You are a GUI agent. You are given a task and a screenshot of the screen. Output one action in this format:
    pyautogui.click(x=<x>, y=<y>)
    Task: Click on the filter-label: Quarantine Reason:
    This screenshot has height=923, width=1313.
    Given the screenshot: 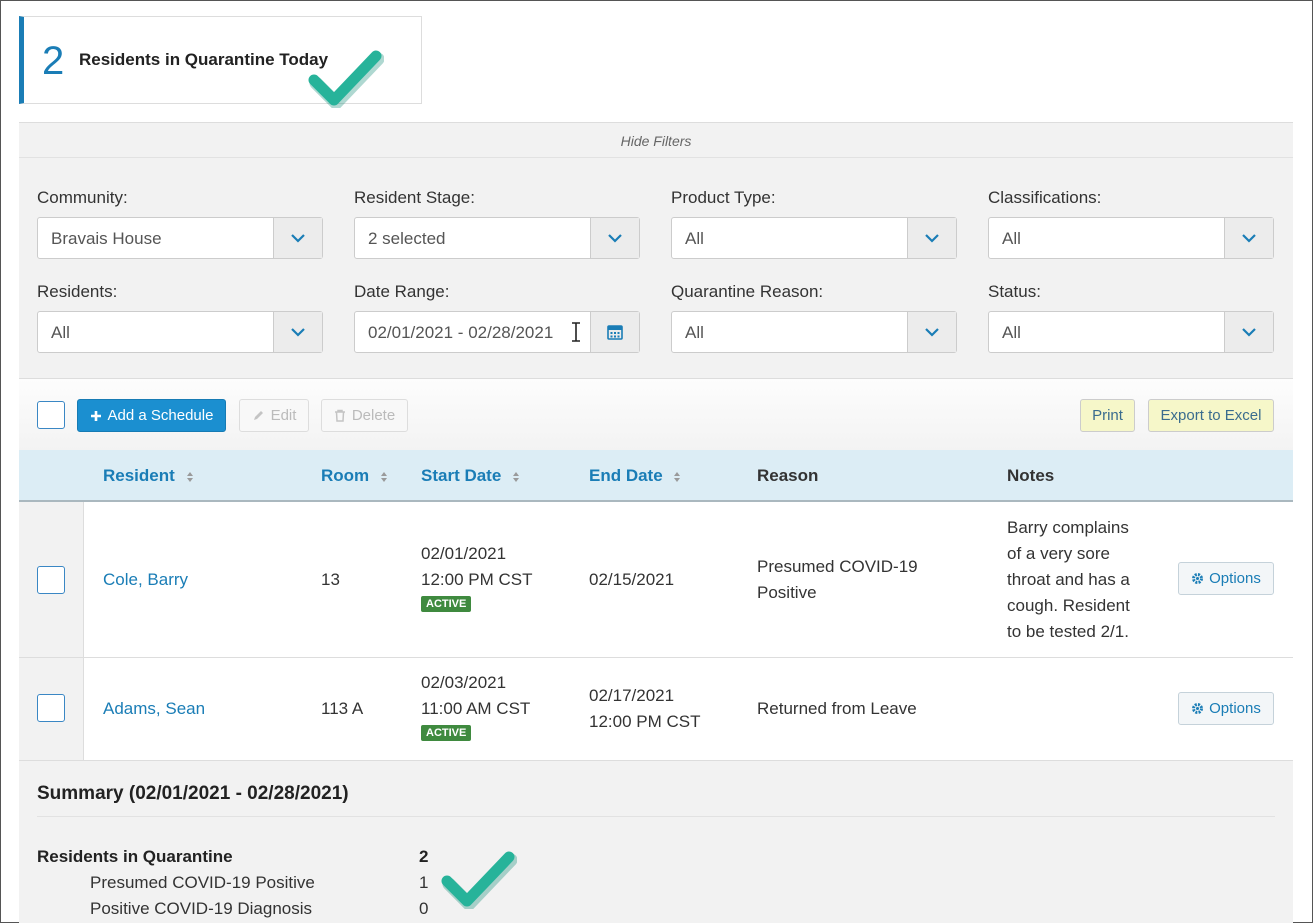 What is the action you would take?
    pyautogui.click(x=747, y=291)
    